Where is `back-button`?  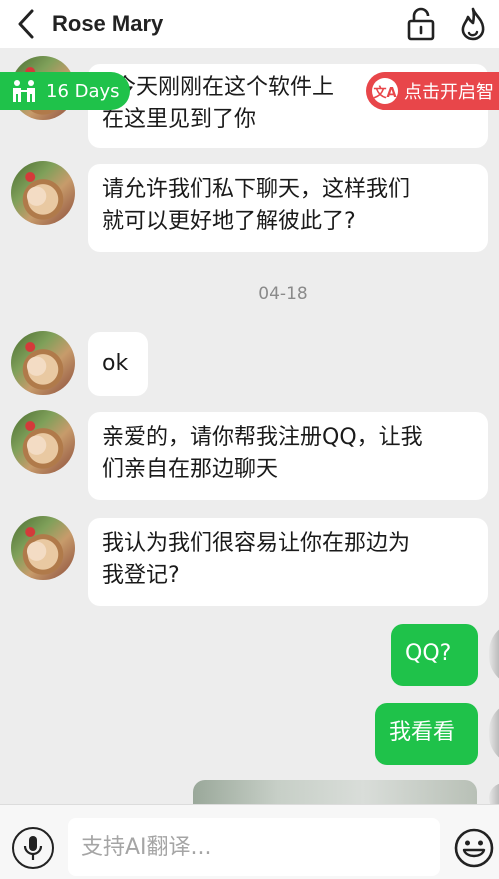
back-button is located at coordinates (26, 24).